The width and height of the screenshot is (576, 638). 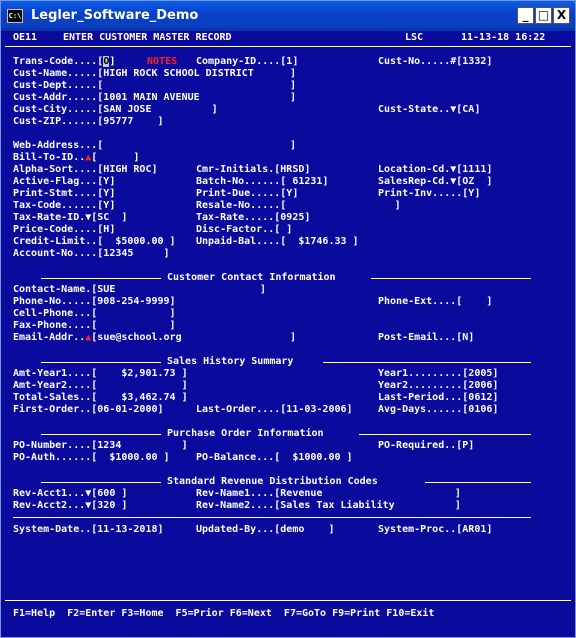 I want to click on print-inv-field: Print-Inv.....[Y], so click(x=429, y=194).